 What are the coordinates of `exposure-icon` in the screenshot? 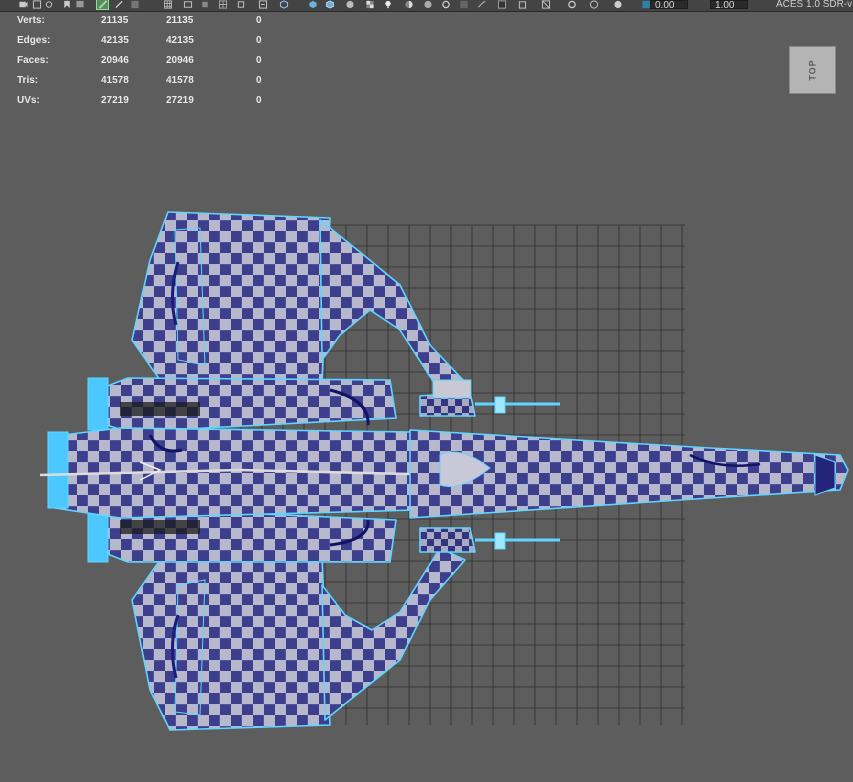 It's located at (593, 4).